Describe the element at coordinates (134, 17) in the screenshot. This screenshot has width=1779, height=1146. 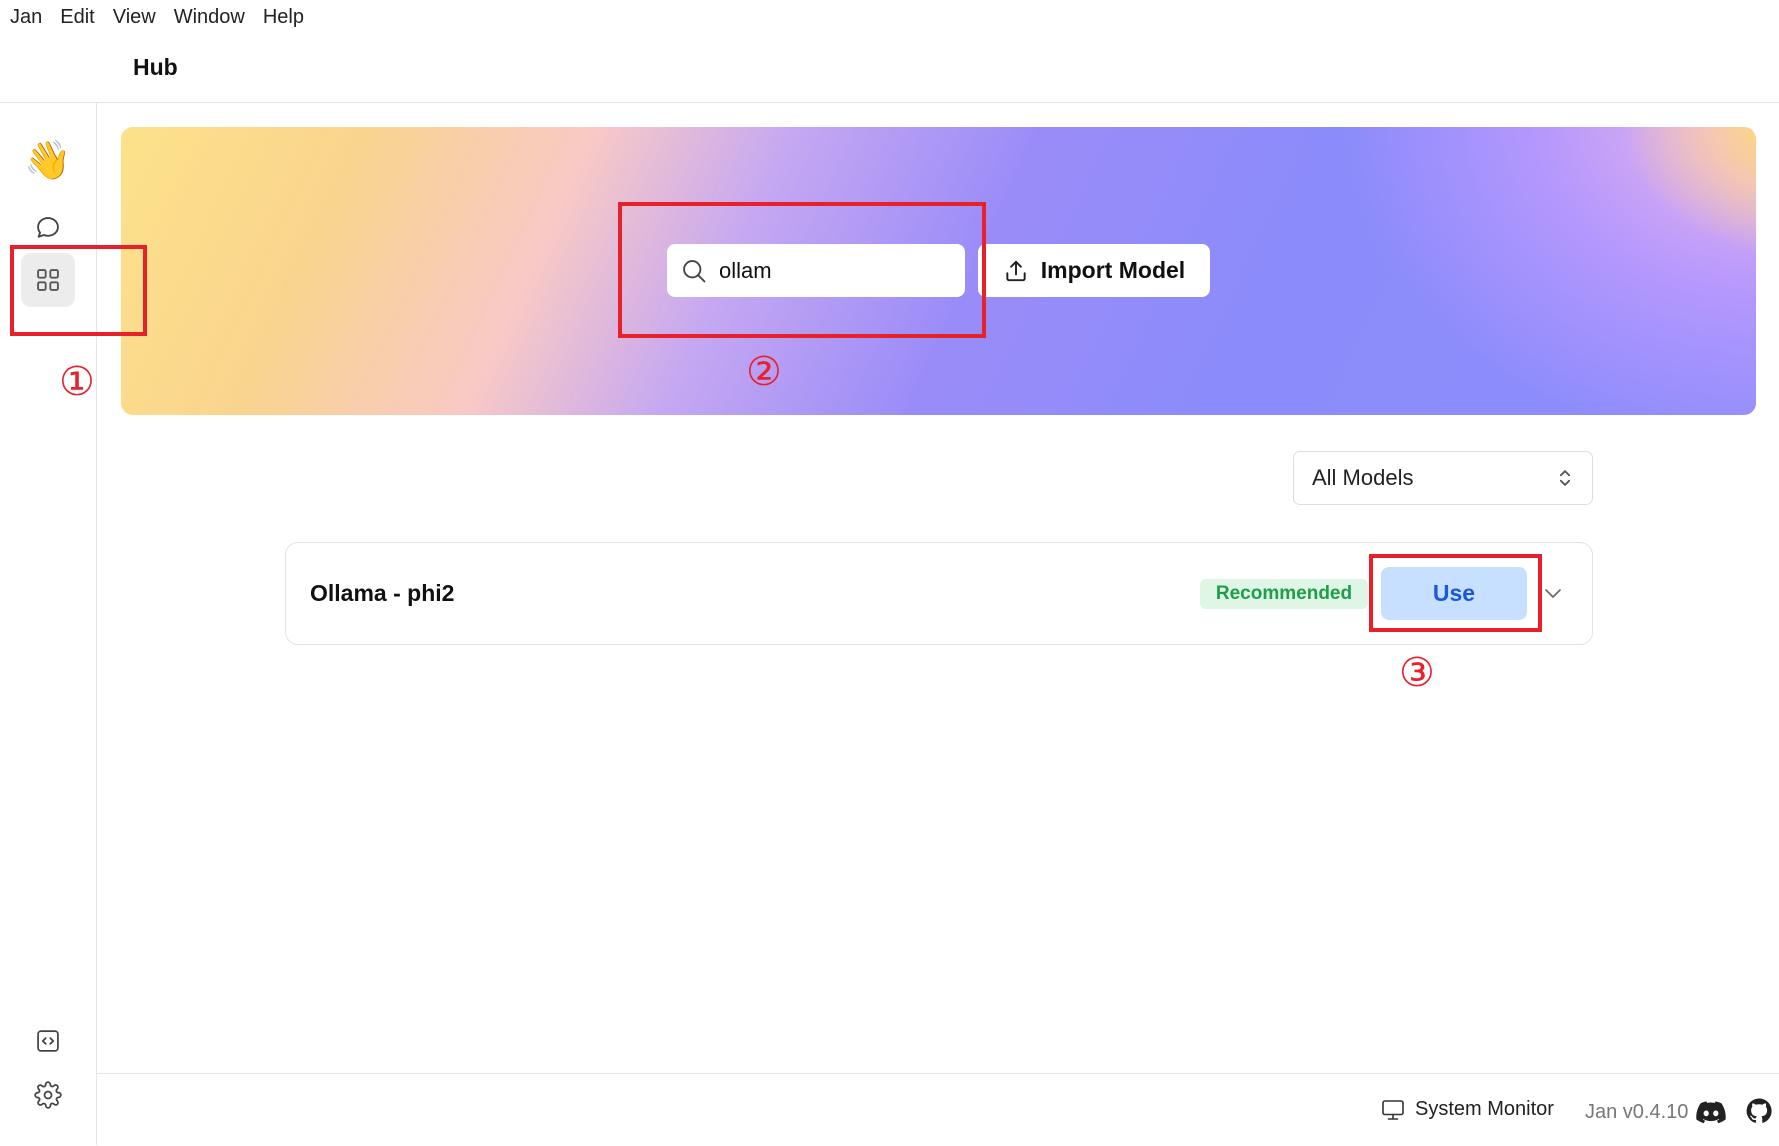
I see `menu-view: View` at that location.